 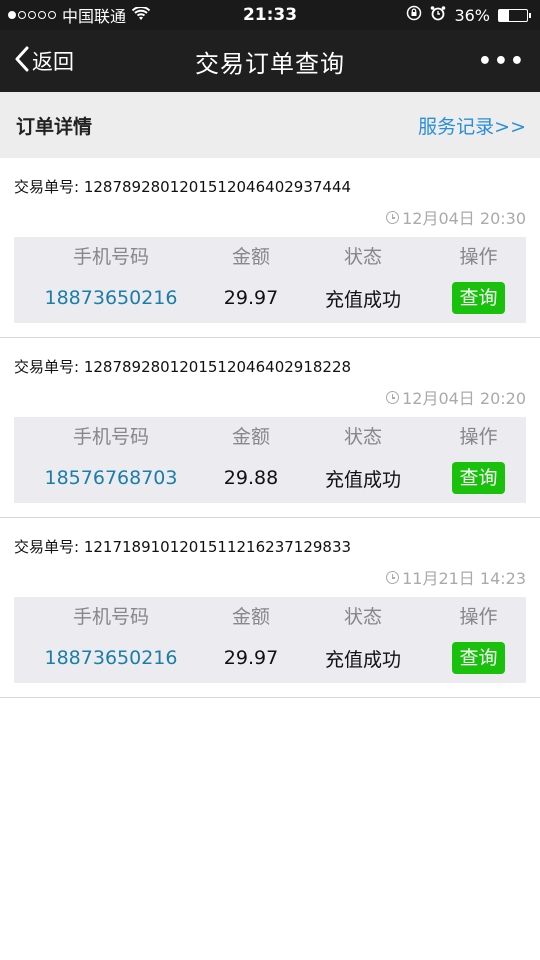 What do you see at coordinates (464, 398) in the screenshot?
I see `order-time-text: 12月04日 20:20` at bounding box center [464, 398].